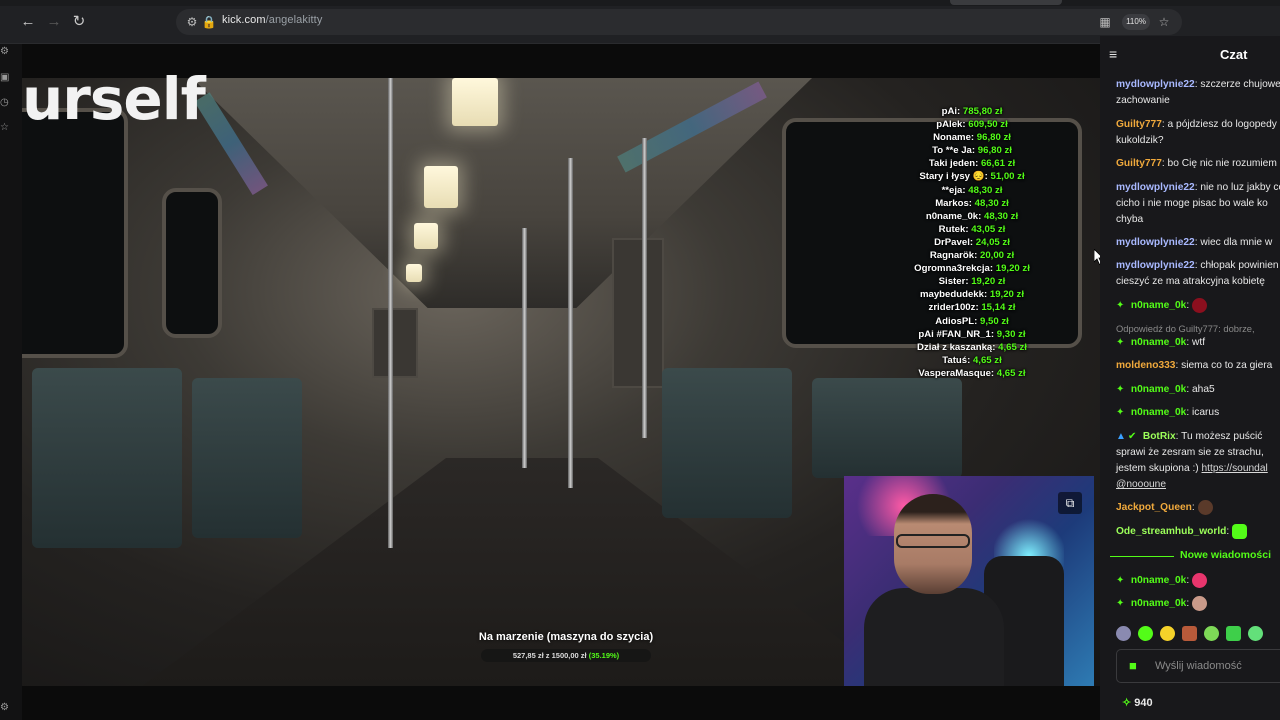  I want to click on chat-mention: @noooune, so click(1141, 484).